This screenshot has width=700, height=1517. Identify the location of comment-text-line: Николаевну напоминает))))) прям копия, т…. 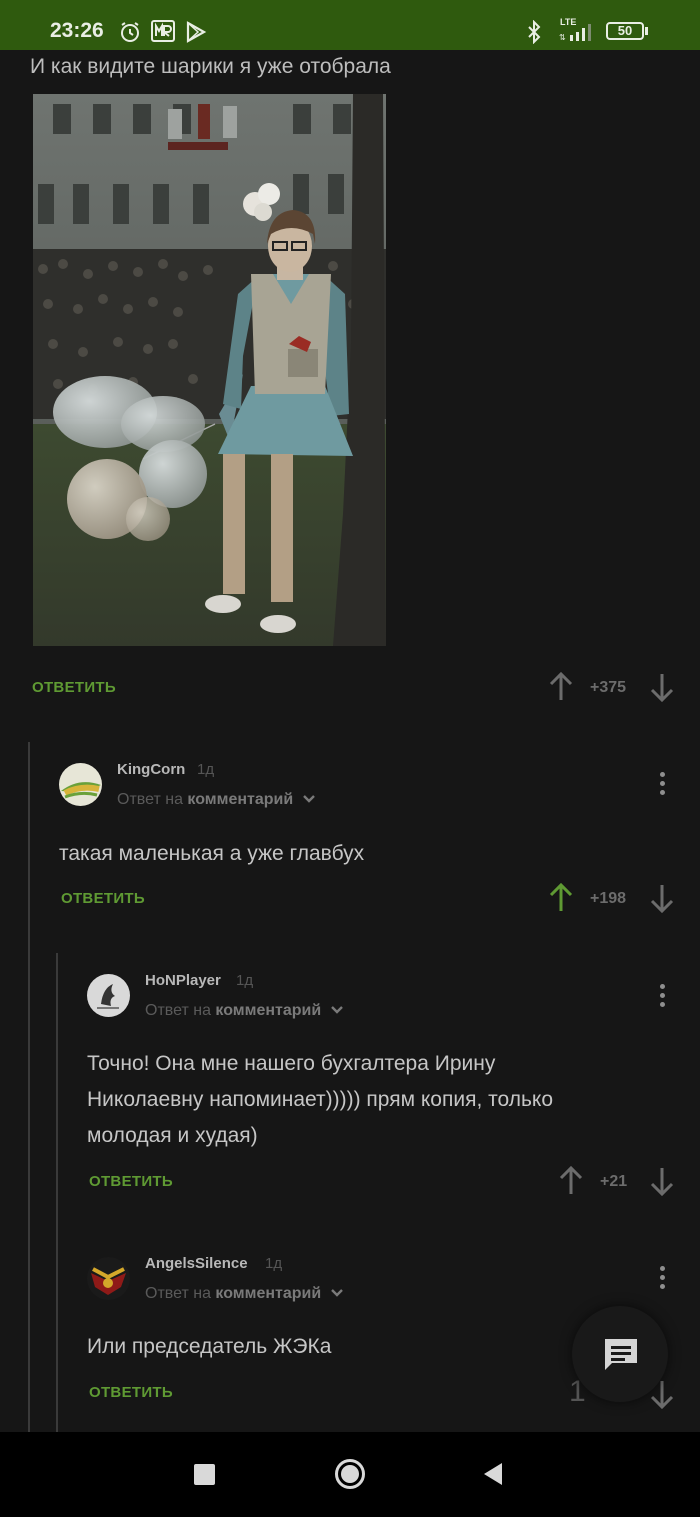
(320, 1099).